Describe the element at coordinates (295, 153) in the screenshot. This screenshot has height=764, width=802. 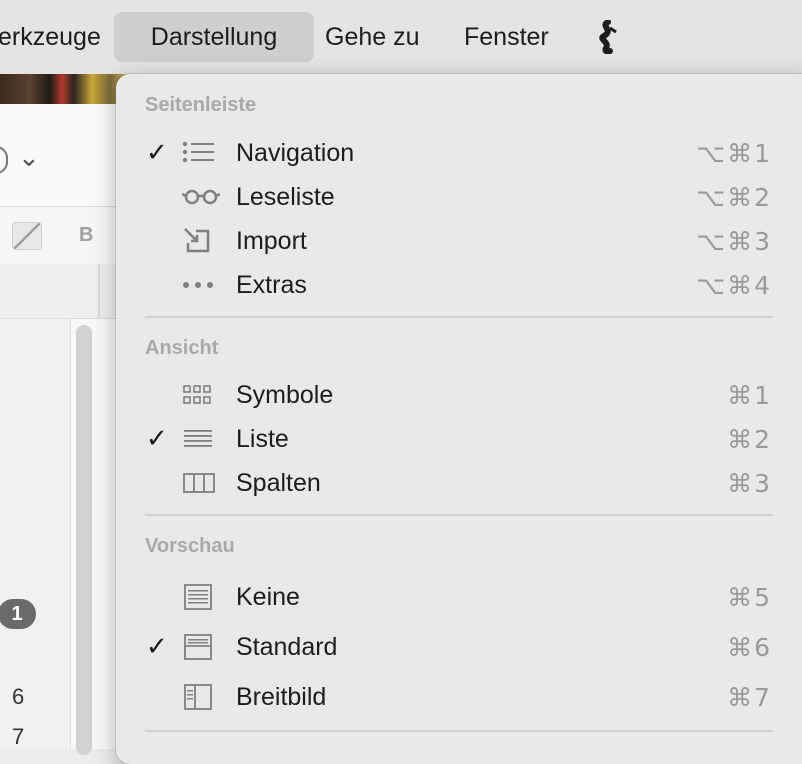
I see `menu-item-label: Navigation` at that location.